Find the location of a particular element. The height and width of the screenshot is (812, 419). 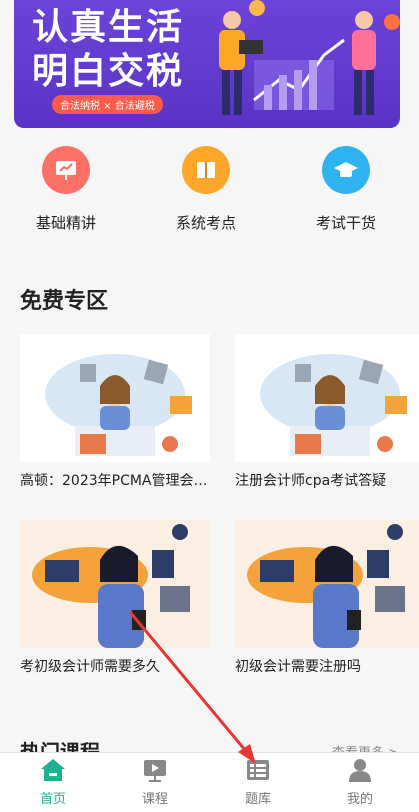

quick-link-system: 系统考点 is located at coordinates (206, 189).